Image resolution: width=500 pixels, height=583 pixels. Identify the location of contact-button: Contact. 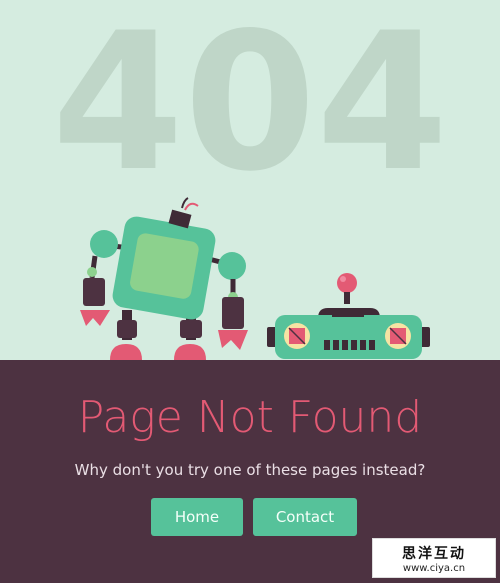
(305, 517).